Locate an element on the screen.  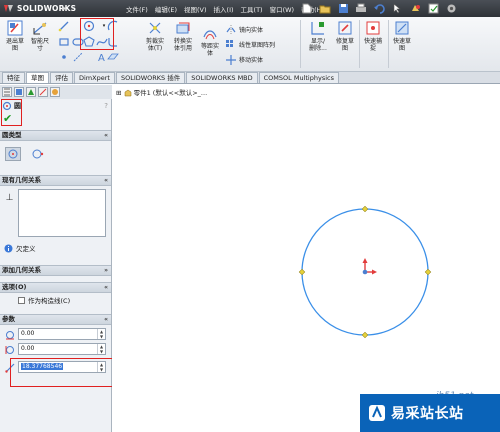
display-manager-tab-icon is located at coordinates (55, 92).